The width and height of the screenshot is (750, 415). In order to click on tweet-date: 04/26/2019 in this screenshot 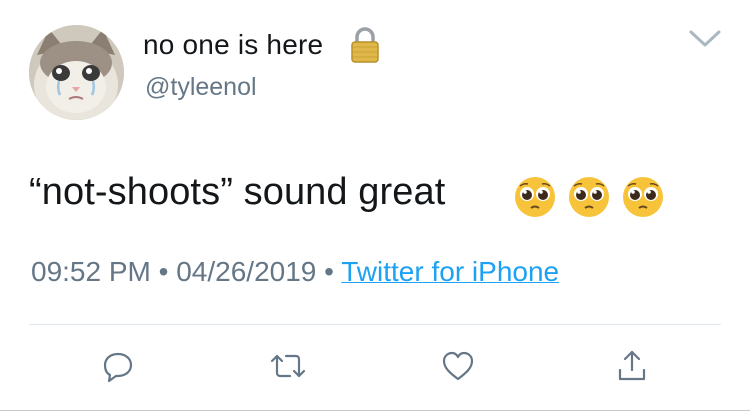, I will do `click(246, 271)`.